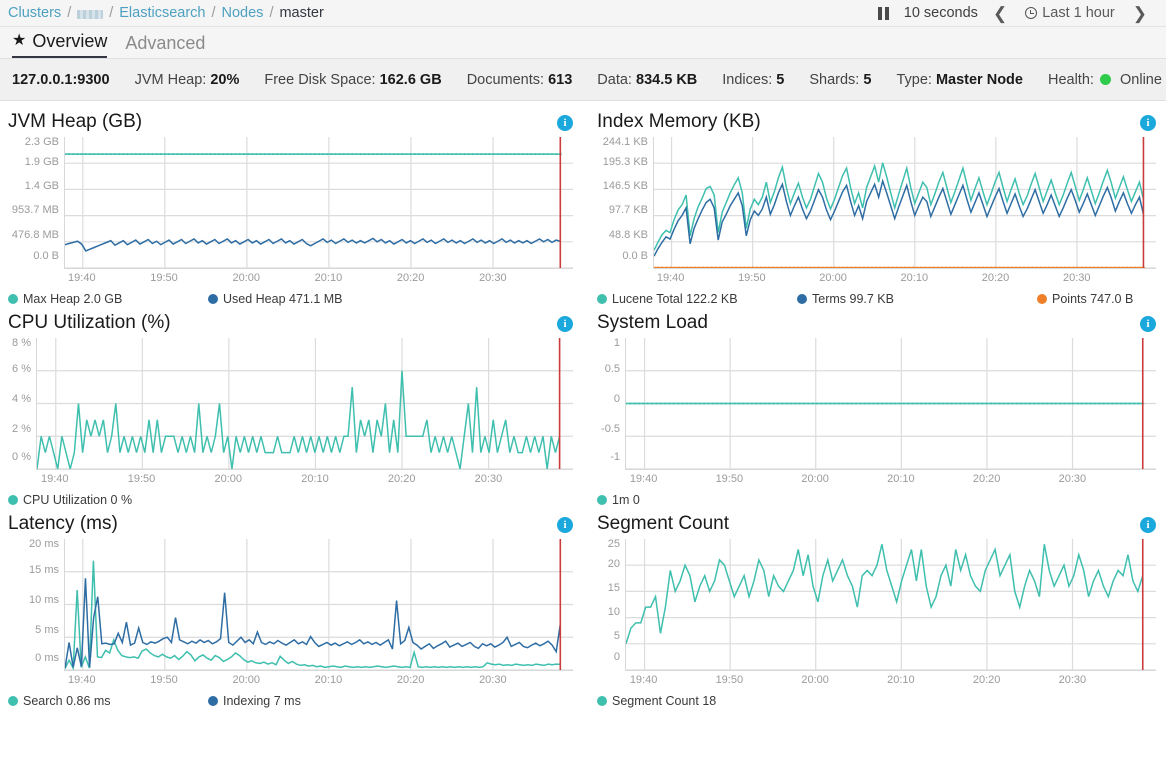 The width and height of the screenshot is (1166, 760). What do you see at coordinates (652, 322) in the screenshot?
I see `chart-title: System Load` at bounding box center [652, 322].